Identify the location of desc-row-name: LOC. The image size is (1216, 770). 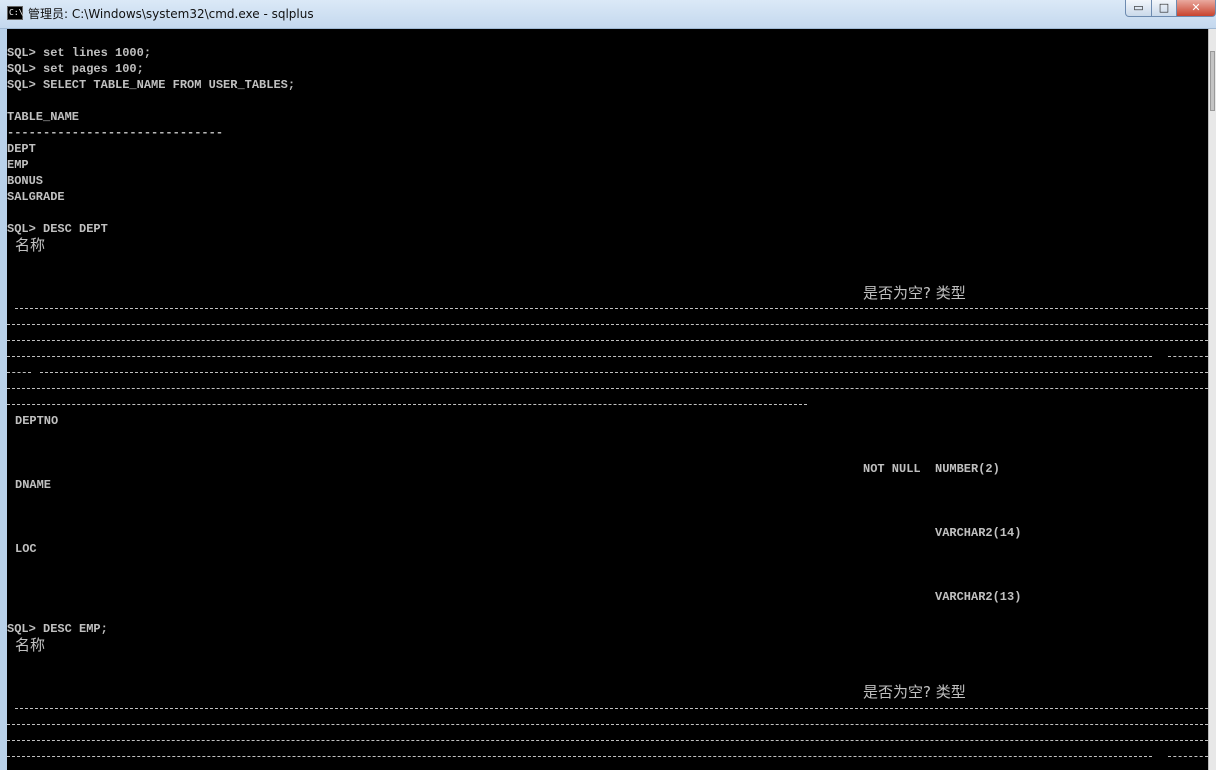
(26, 549).